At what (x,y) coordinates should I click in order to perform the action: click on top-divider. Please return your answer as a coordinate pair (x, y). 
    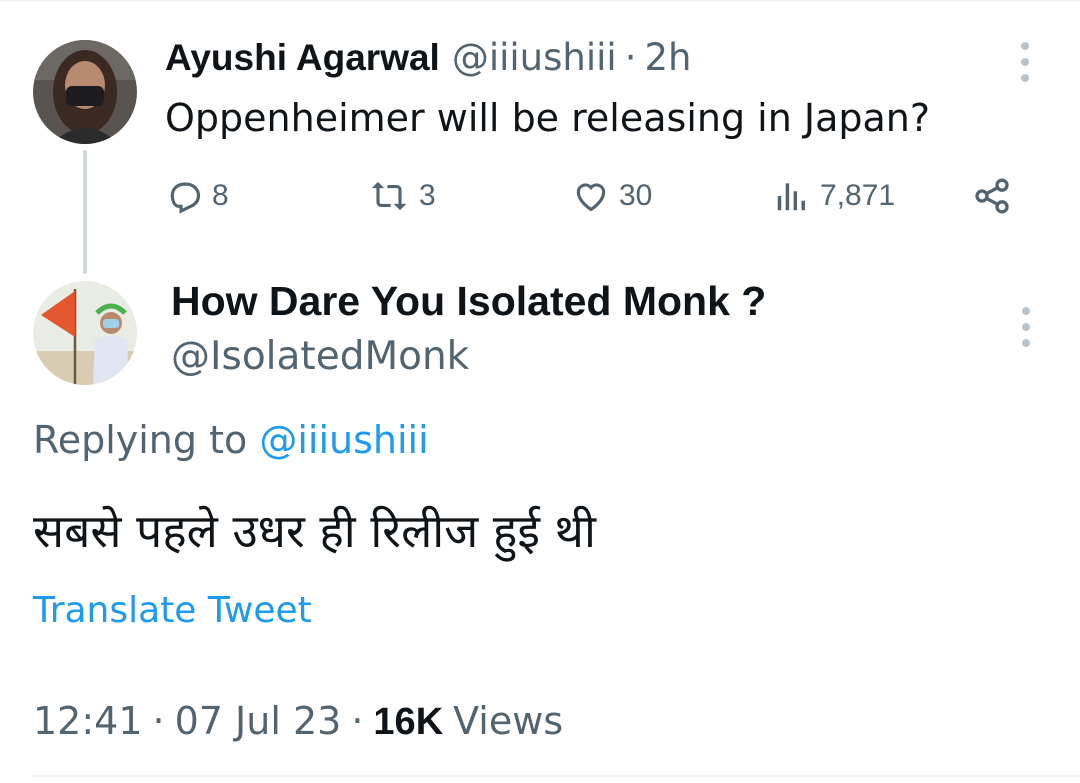
    Looking at the image, I should click on (540, 1).